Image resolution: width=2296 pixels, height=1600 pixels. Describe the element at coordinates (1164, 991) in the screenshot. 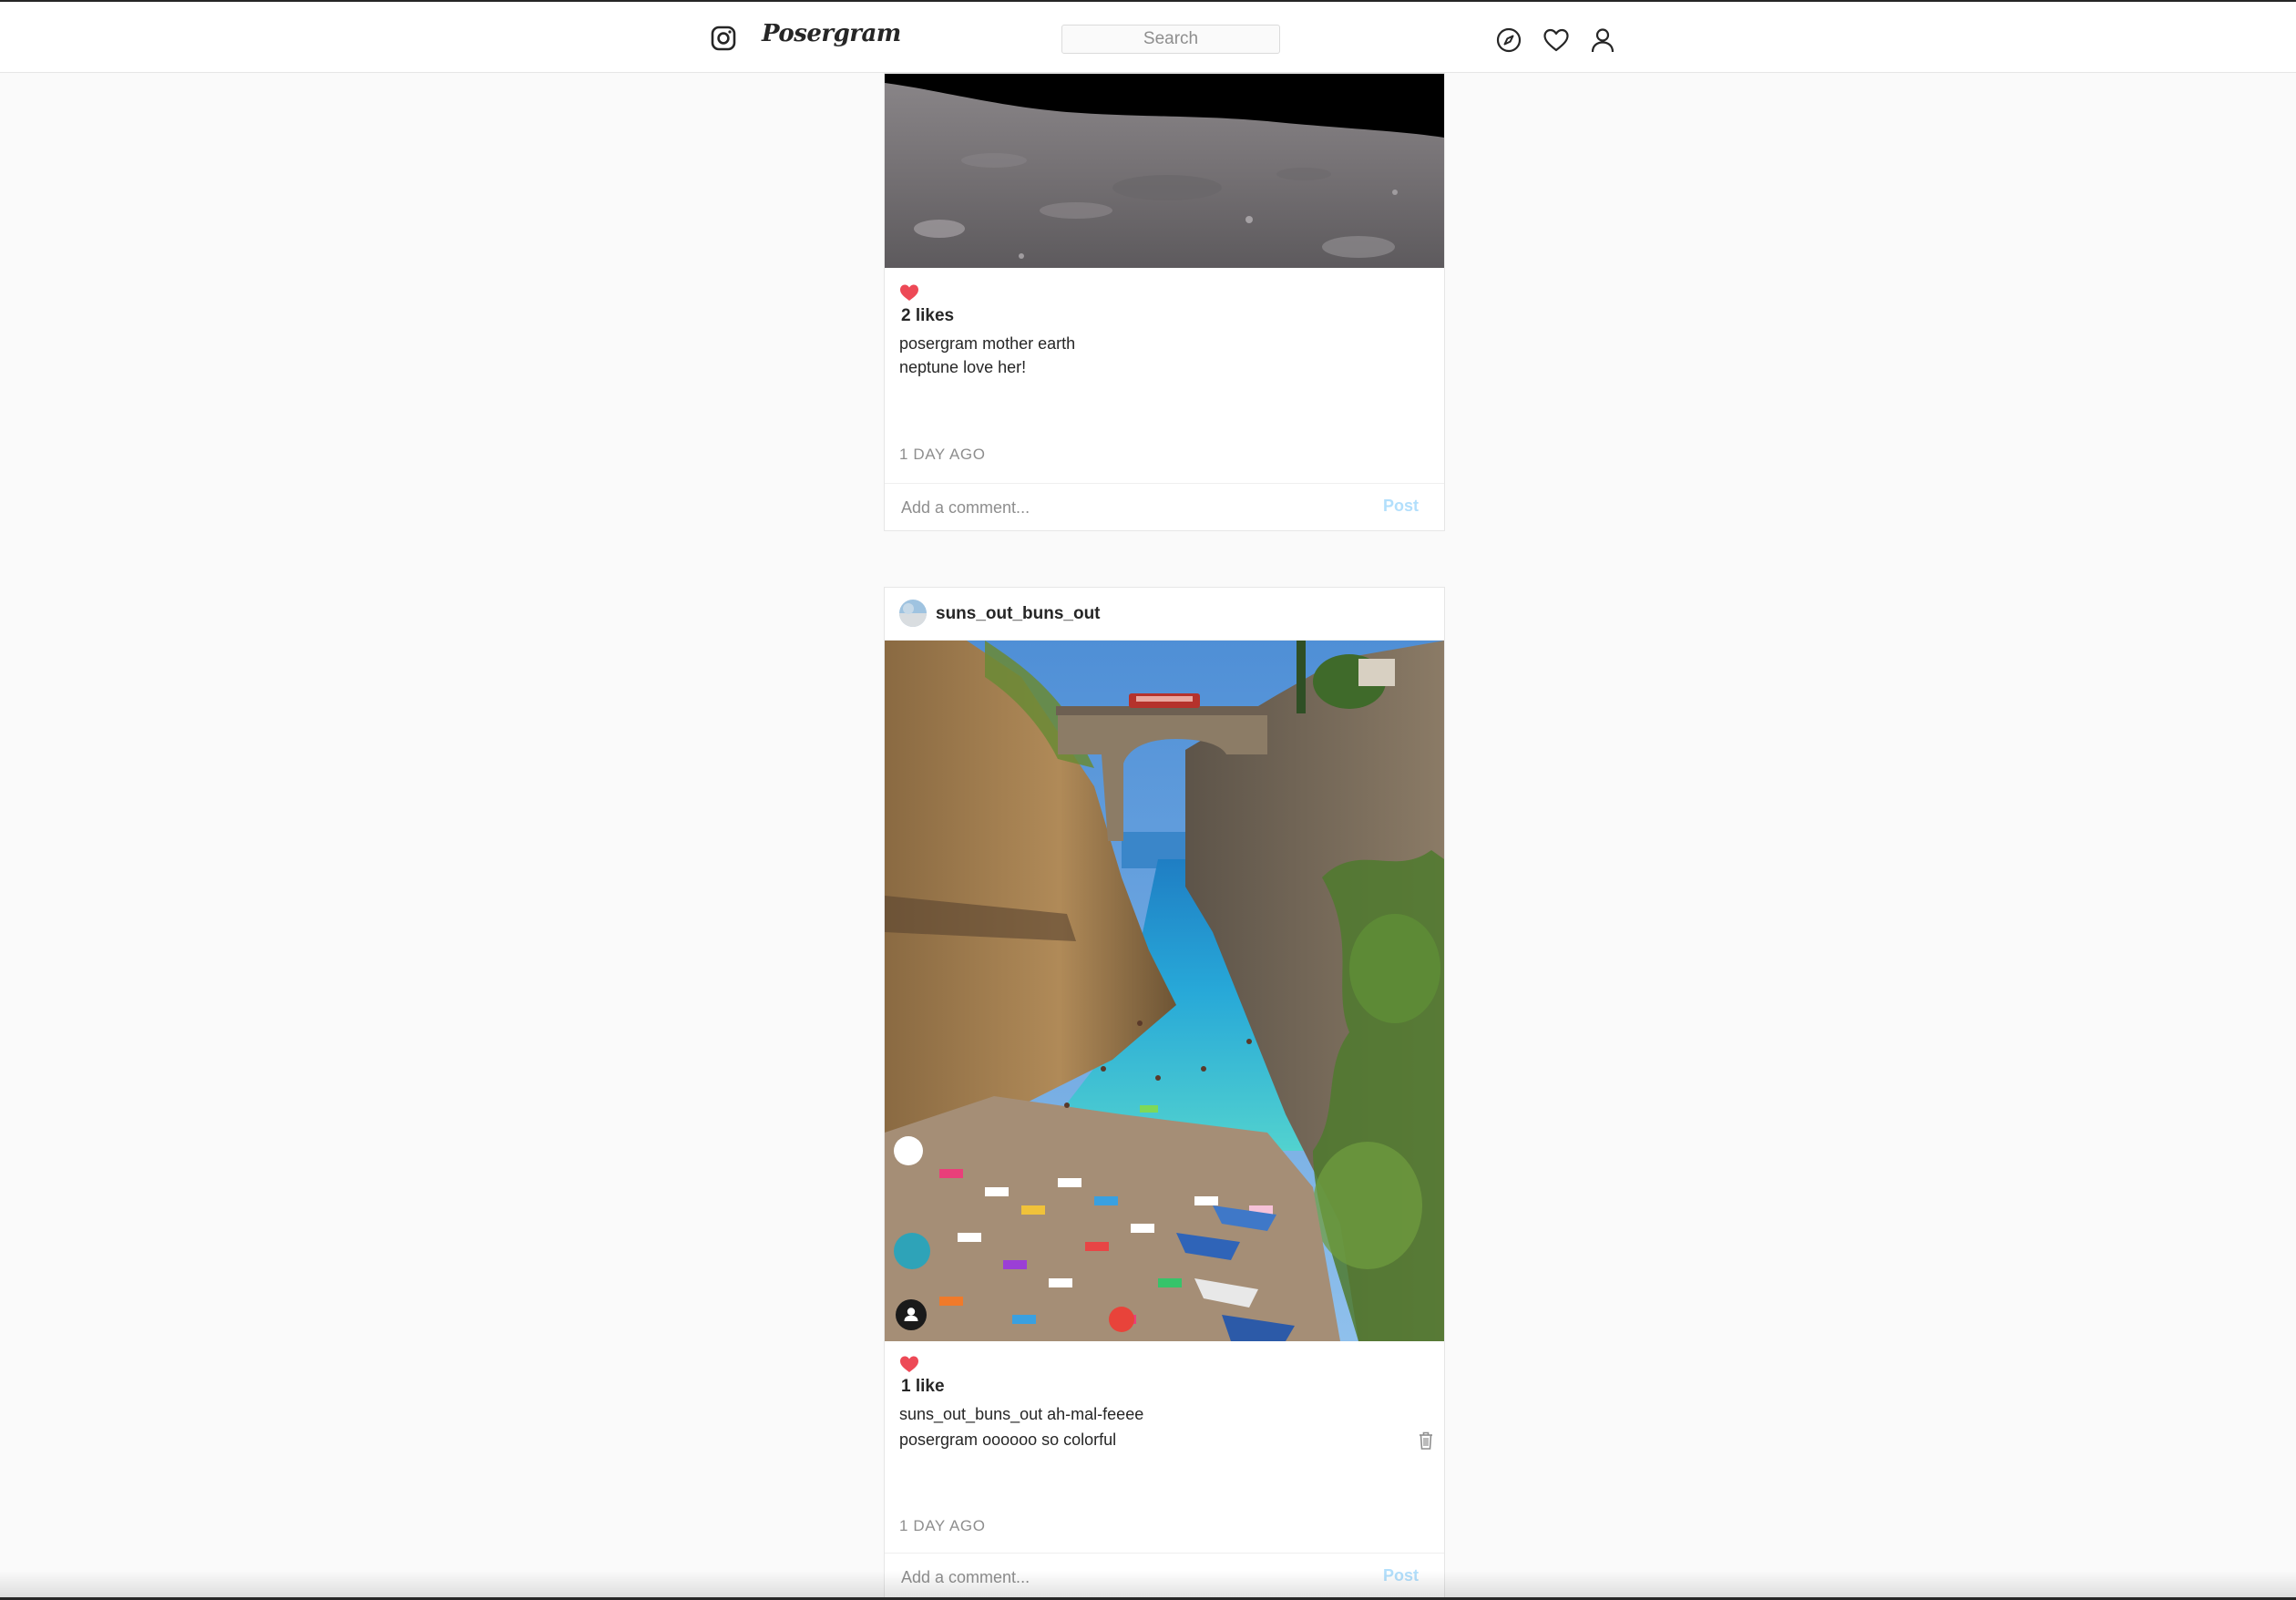

I see `post-photo-beach` at that location.